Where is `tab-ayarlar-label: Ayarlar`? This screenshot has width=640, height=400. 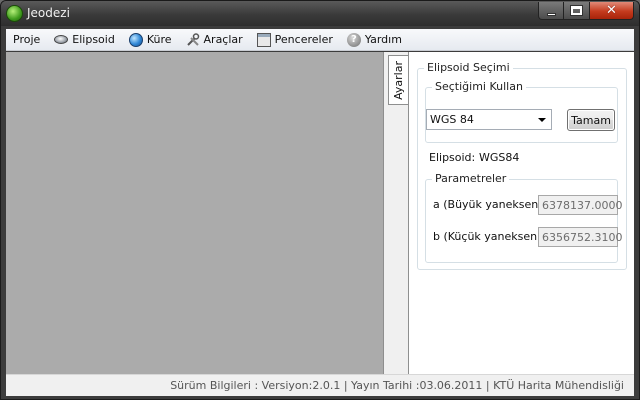
tab-ayarlar-label: Ayarlar is located at coordinates (398, 80).